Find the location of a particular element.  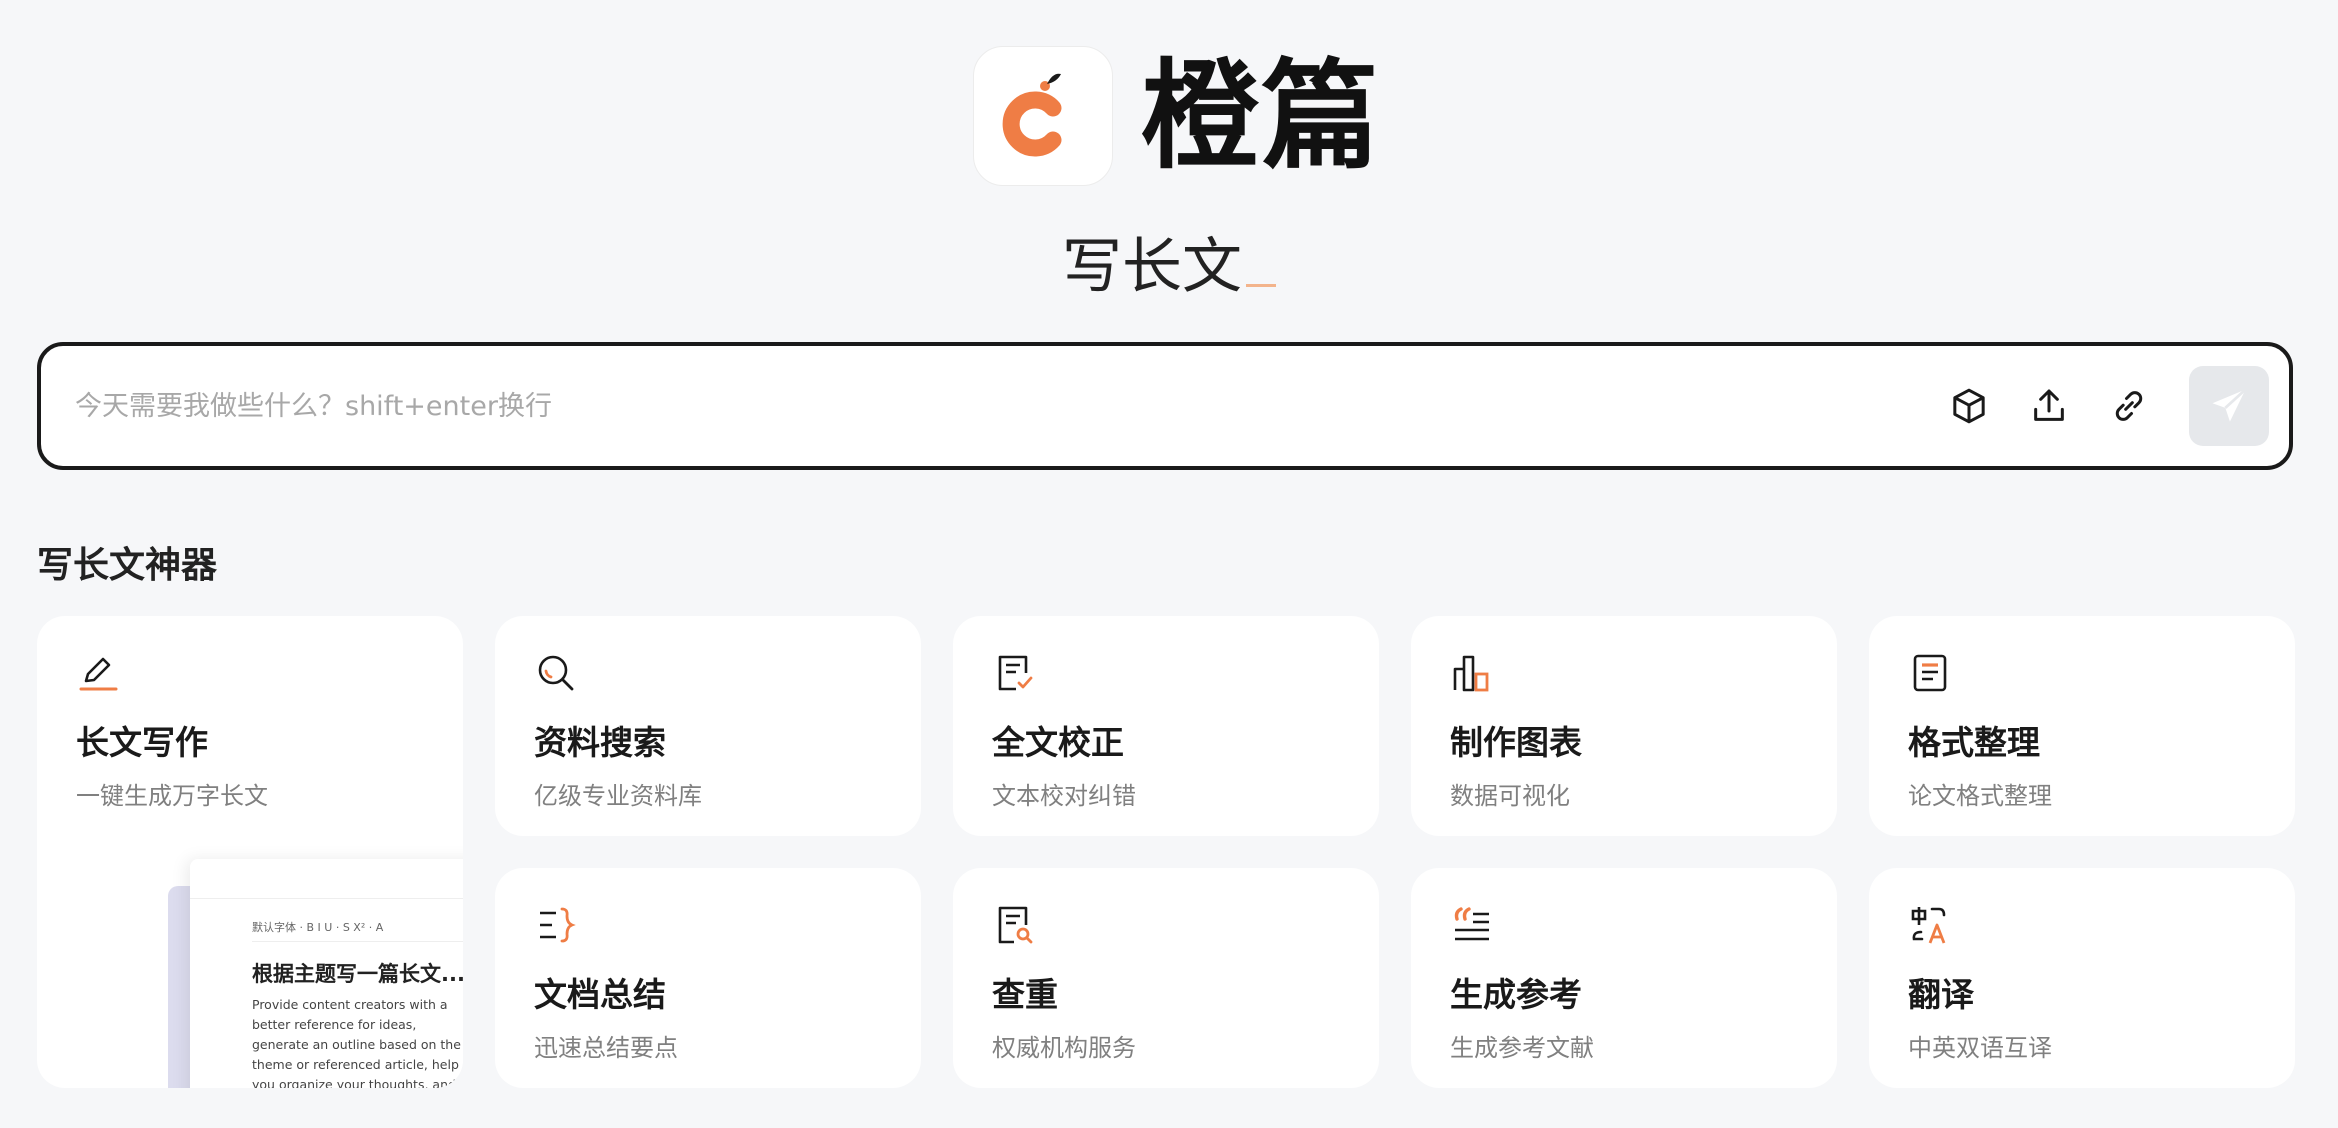

cube-icon is located at coordinates (1969, 406).